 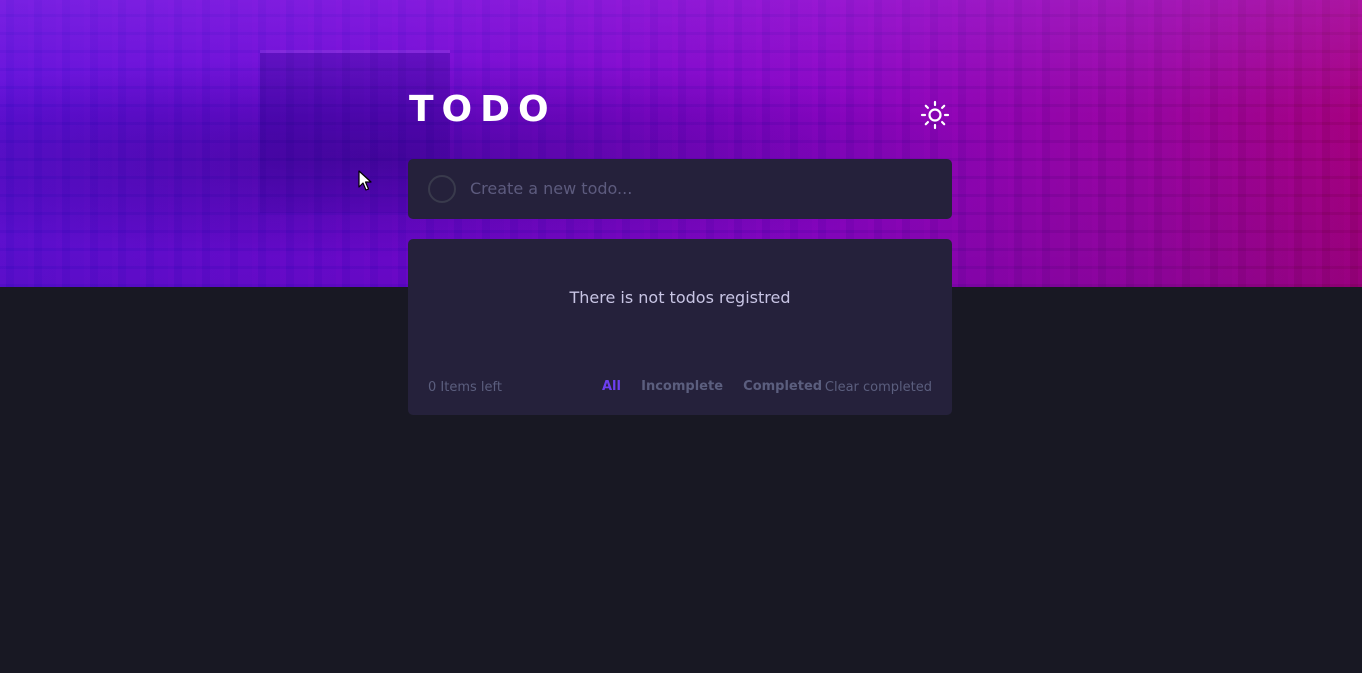 I want to click on items-left-count: 0 Items left, so click(x=465, y=387).